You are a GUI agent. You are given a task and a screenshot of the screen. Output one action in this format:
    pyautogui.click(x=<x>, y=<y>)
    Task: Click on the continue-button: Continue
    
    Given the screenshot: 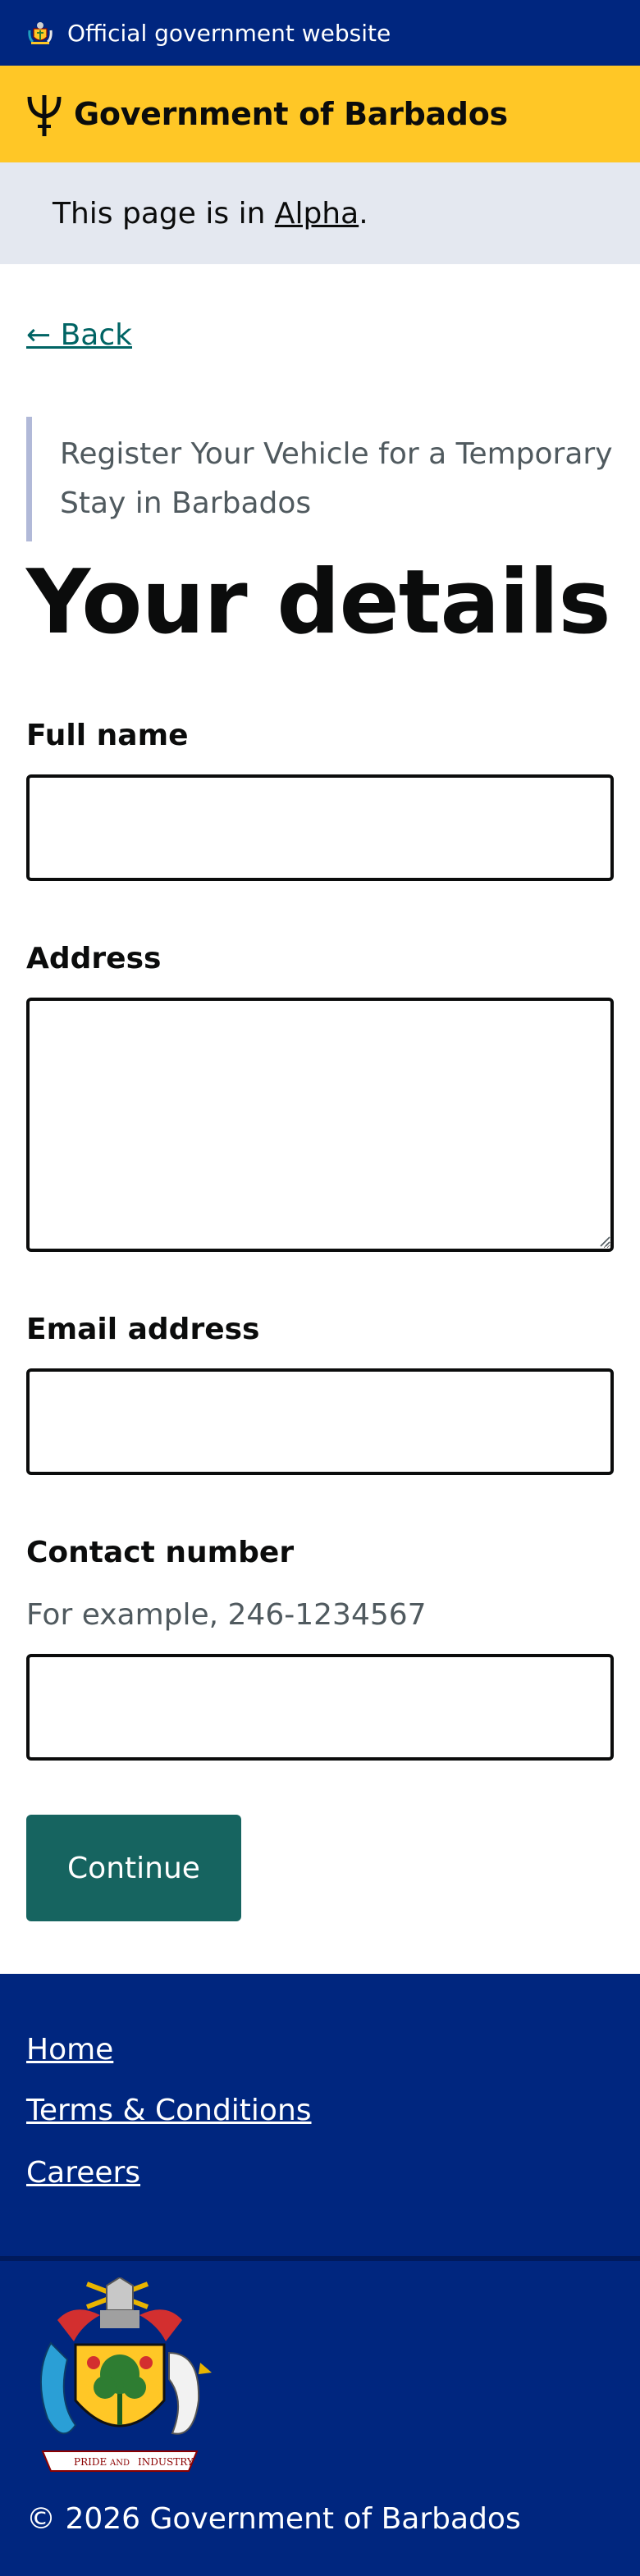 What is the action you would take?
    pyautogui.click(x=133, y=1868)
    